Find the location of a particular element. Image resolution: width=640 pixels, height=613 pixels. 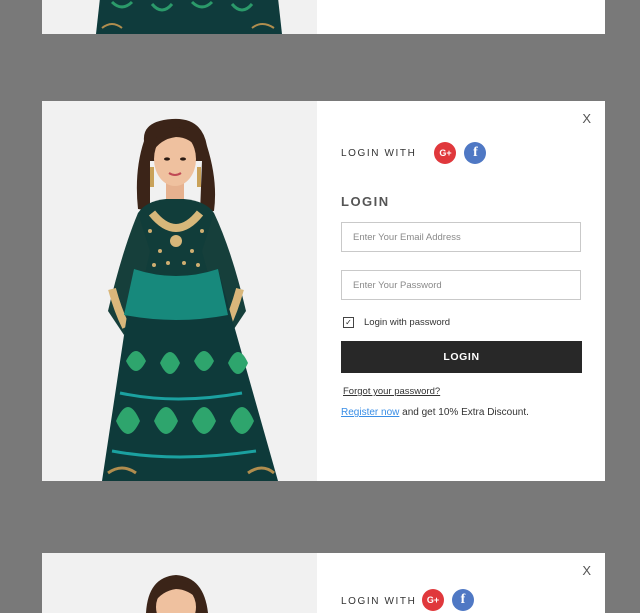

email-field is located at coordinates (461, 237).